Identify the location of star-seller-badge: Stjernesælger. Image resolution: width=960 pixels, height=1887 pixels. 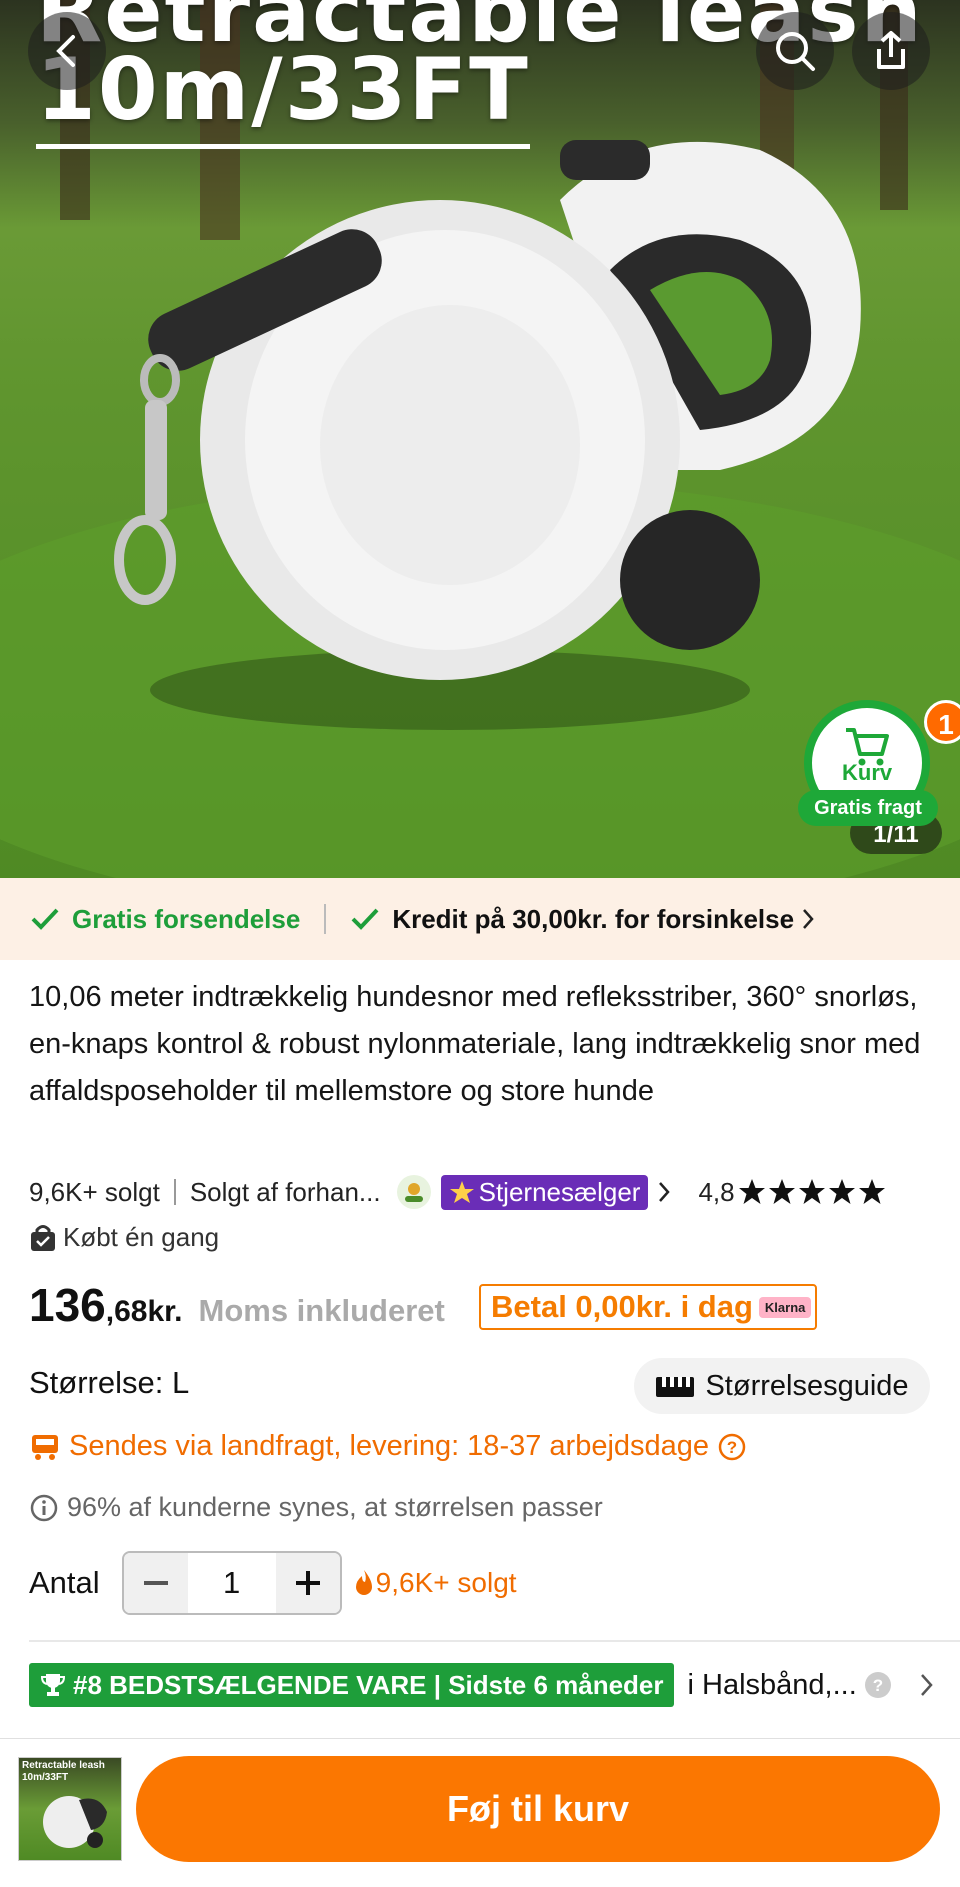
(544, 1192).